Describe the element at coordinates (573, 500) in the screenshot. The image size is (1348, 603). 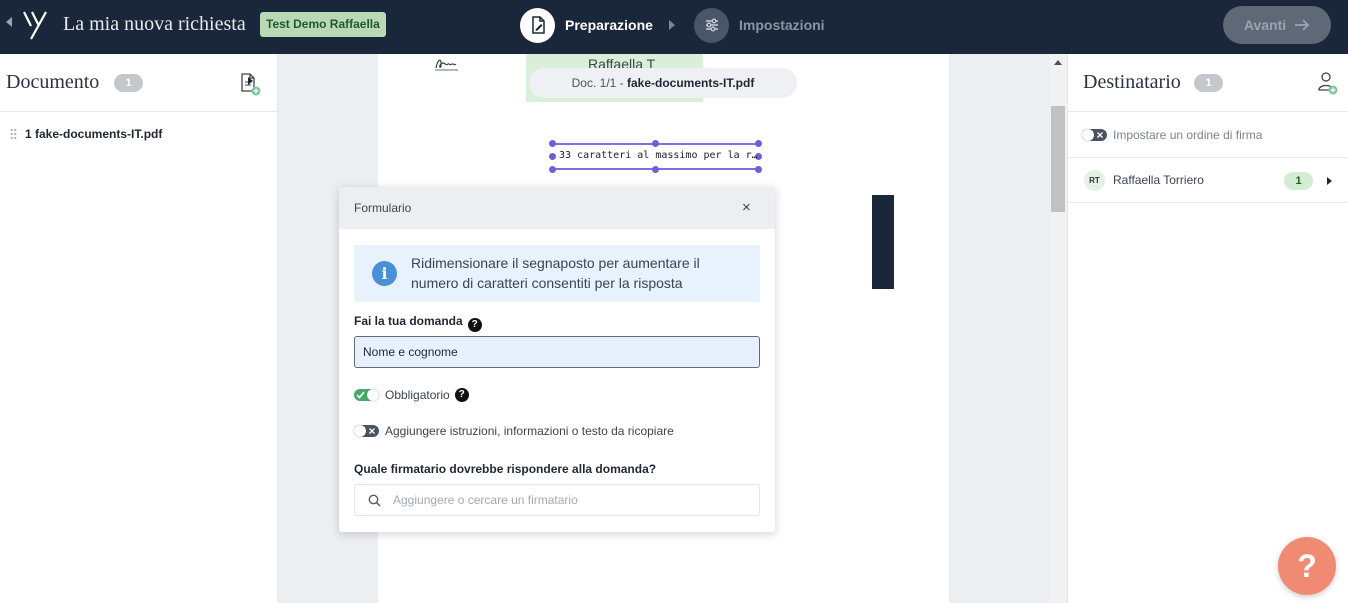
I see `signer-search-input` at that location.